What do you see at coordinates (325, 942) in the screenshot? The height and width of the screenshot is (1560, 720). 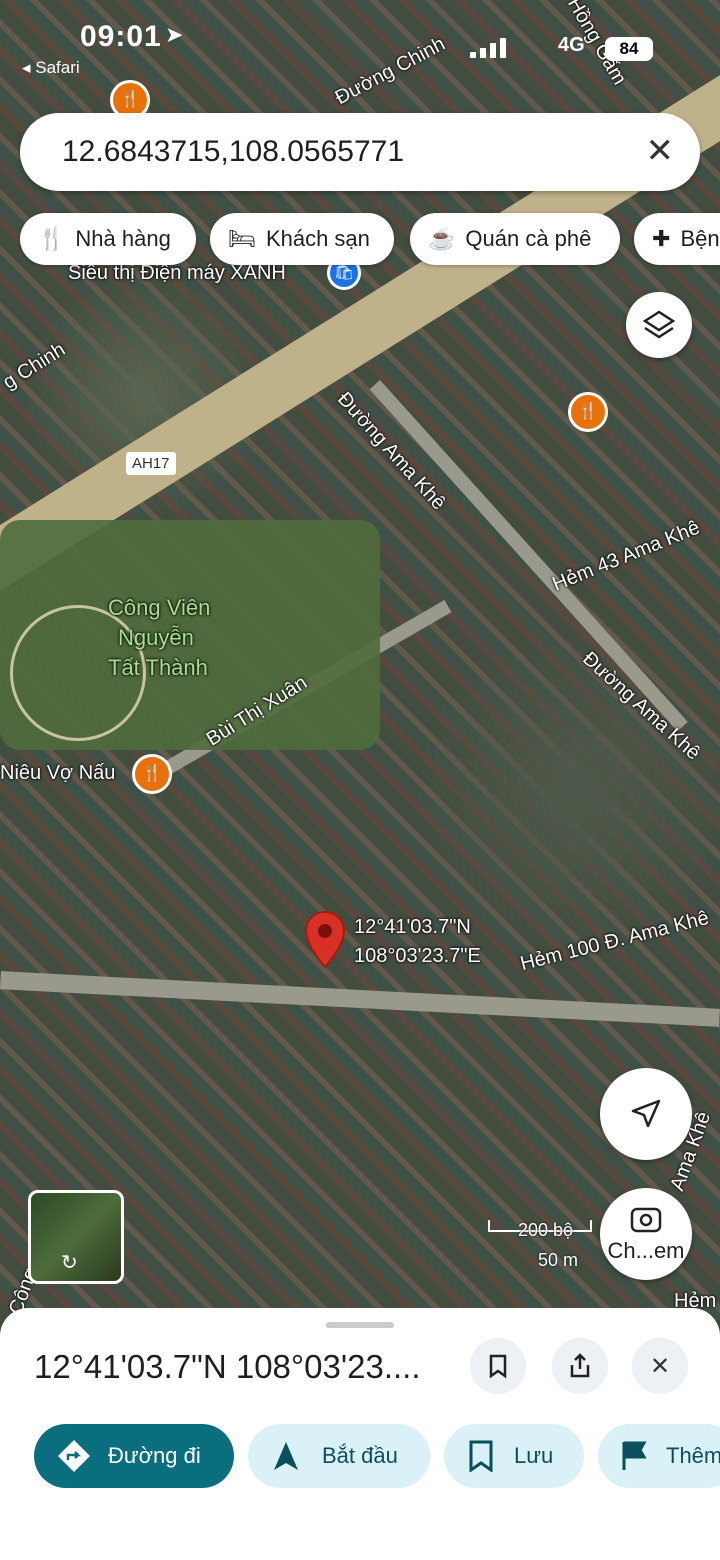 I see `location-pin-icon` at bounding box center [325, 942].